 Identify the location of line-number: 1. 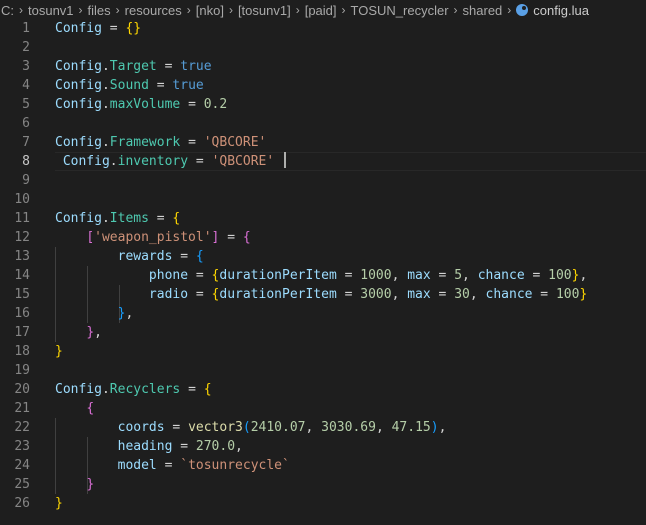
(26, 28).